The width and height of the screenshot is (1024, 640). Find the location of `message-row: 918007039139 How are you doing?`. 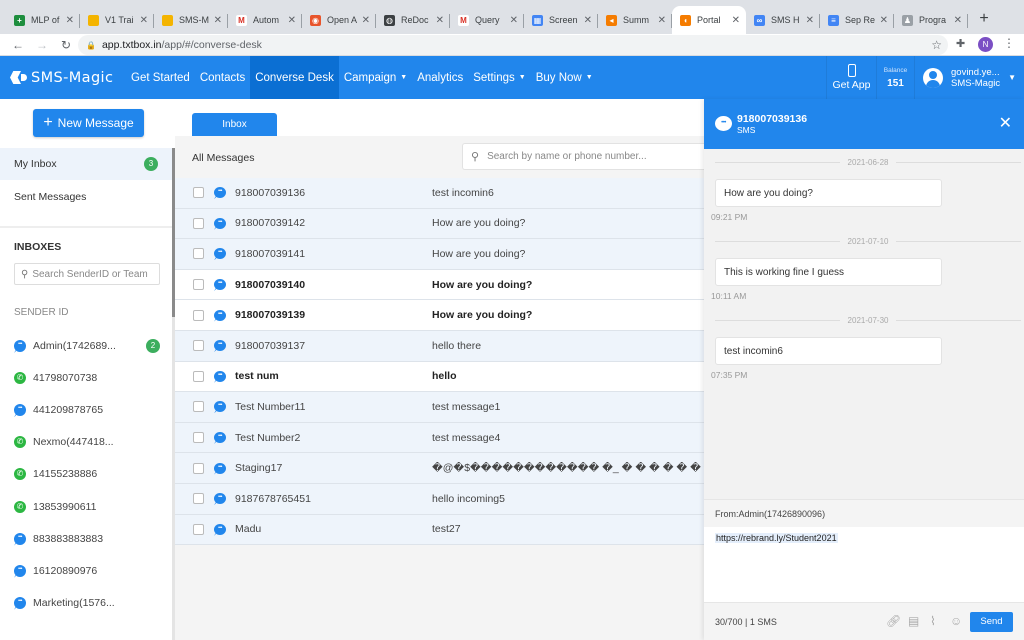

message-row: 918007039139 How are you doing? is located at coordinates (439, 315).